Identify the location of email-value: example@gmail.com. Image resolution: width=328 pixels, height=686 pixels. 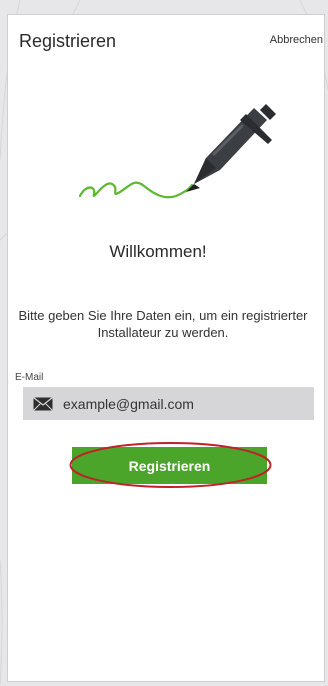
(128, 403).